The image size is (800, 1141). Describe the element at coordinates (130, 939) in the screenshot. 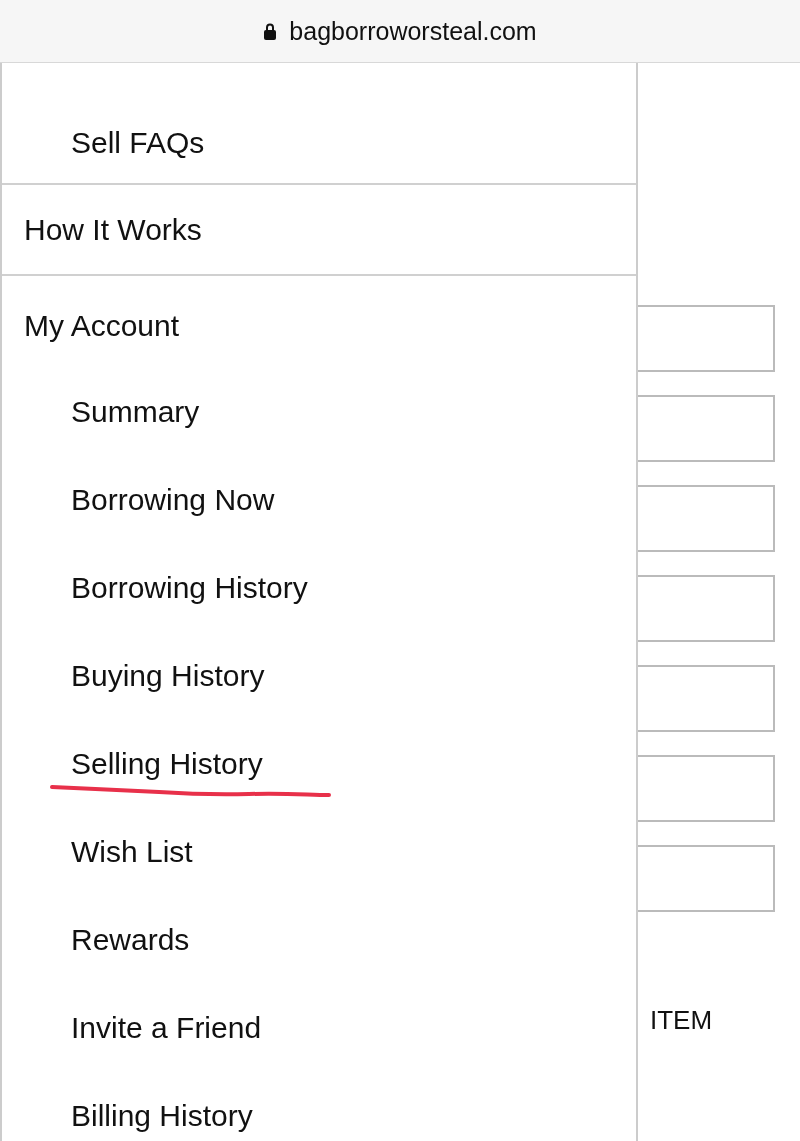

I see `menu-item: Rewards` at that location.